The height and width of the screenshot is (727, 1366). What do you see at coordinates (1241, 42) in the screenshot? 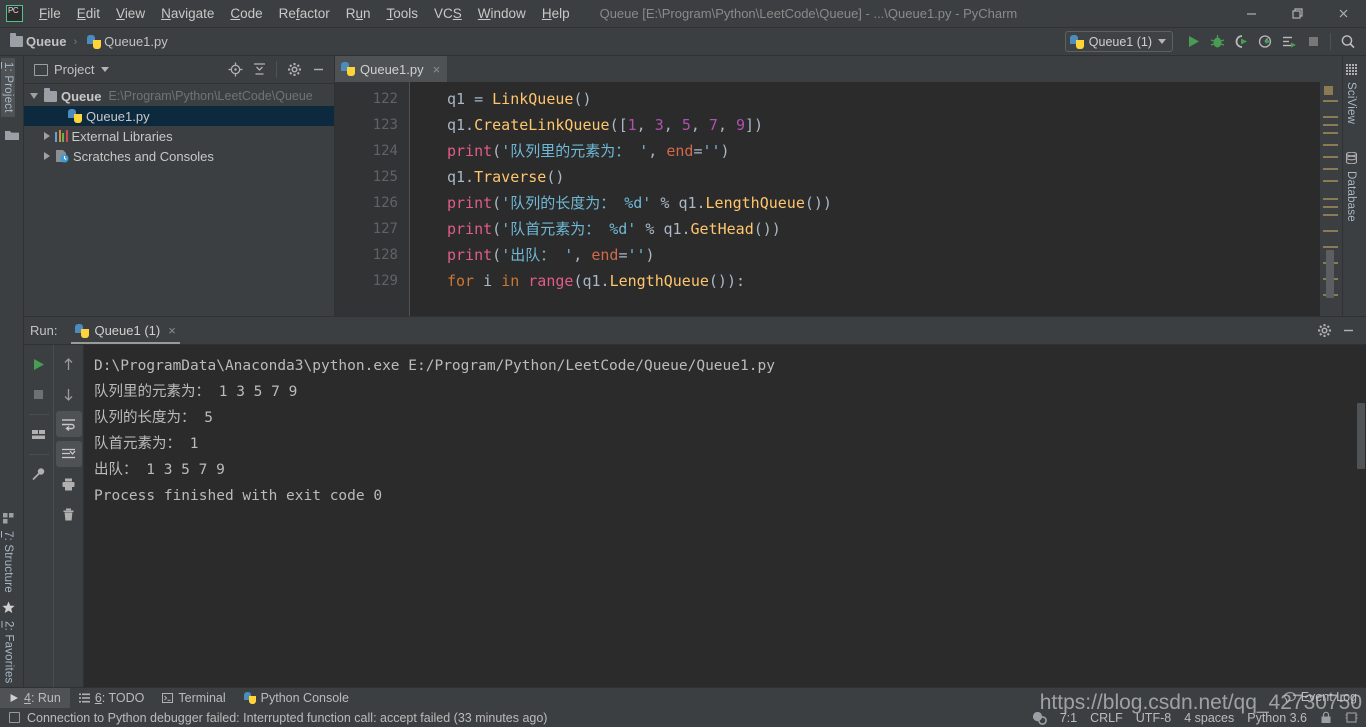
I see `run-coverage-button` at bounding box center [1241, 42].